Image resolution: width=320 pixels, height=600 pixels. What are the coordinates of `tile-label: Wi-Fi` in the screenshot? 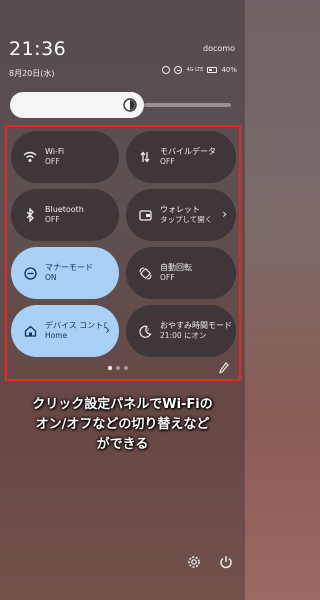 It's located at (55, 152).